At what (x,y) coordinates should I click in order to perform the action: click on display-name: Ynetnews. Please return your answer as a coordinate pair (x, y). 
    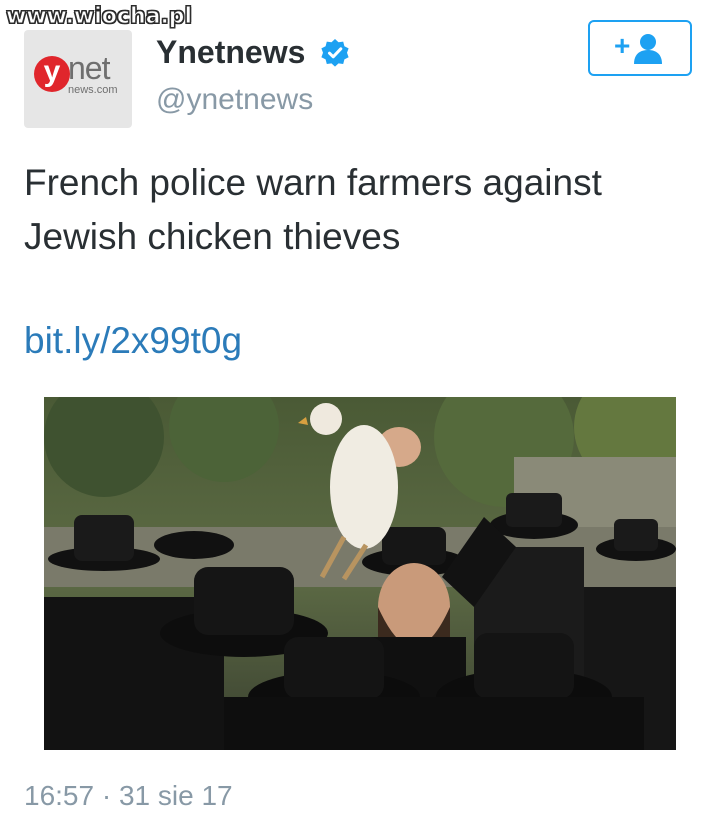
    Looking at the image, I should click on (230, 52).